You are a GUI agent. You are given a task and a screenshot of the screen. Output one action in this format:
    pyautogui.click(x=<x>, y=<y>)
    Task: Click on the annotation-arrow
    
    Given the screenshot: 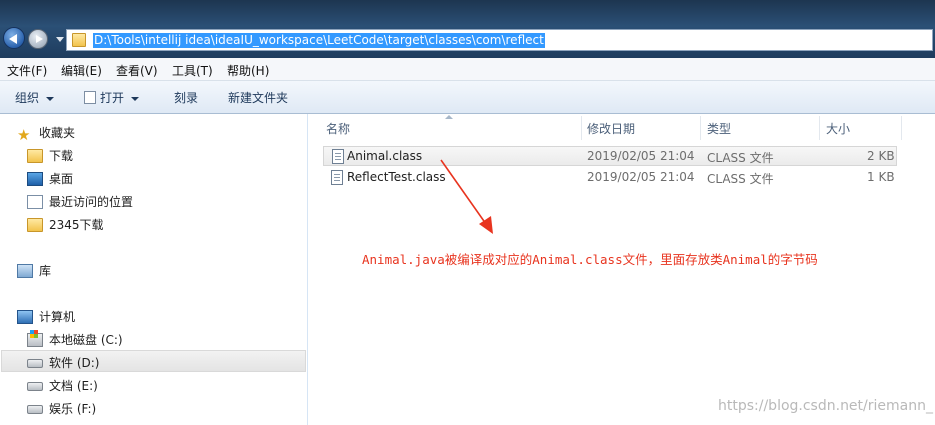 What is the action you would take?
    pyautogui.click(x=466, y=196)
    